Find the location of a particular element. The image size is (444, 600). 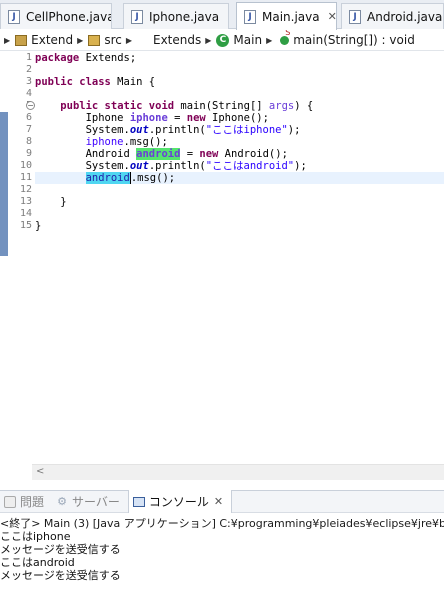

tab-label: コンソール is located at coordinates (178, 502).